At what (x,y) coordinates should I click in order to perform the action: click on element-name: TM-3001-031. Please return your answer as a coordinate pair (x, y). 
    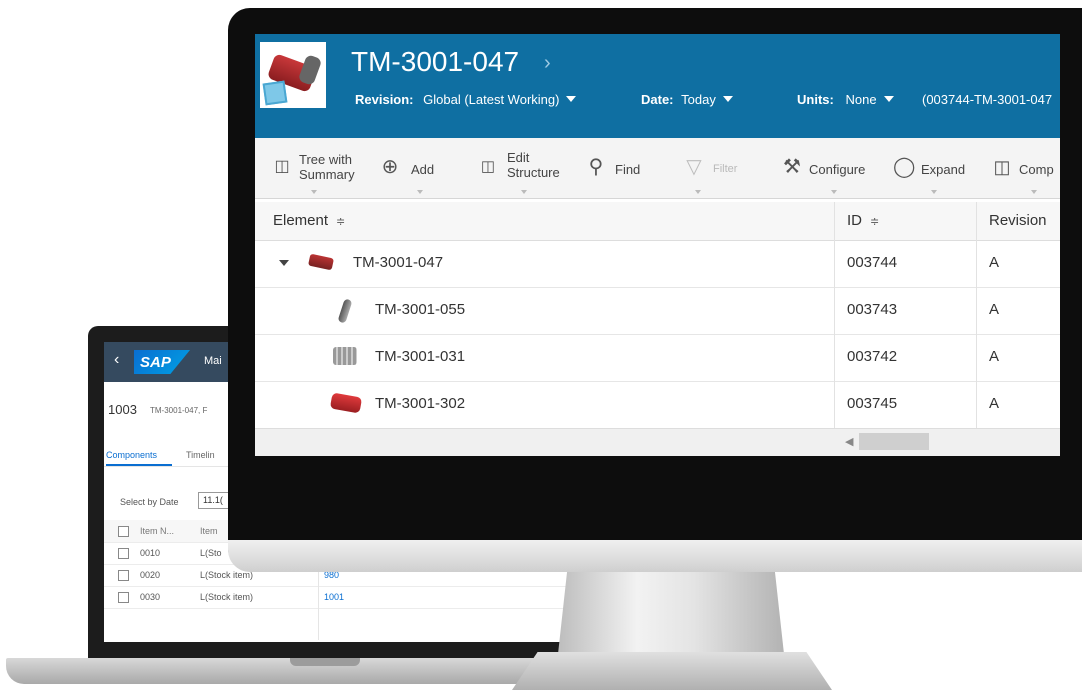
    Looking at the image, I should click on (420, 356).